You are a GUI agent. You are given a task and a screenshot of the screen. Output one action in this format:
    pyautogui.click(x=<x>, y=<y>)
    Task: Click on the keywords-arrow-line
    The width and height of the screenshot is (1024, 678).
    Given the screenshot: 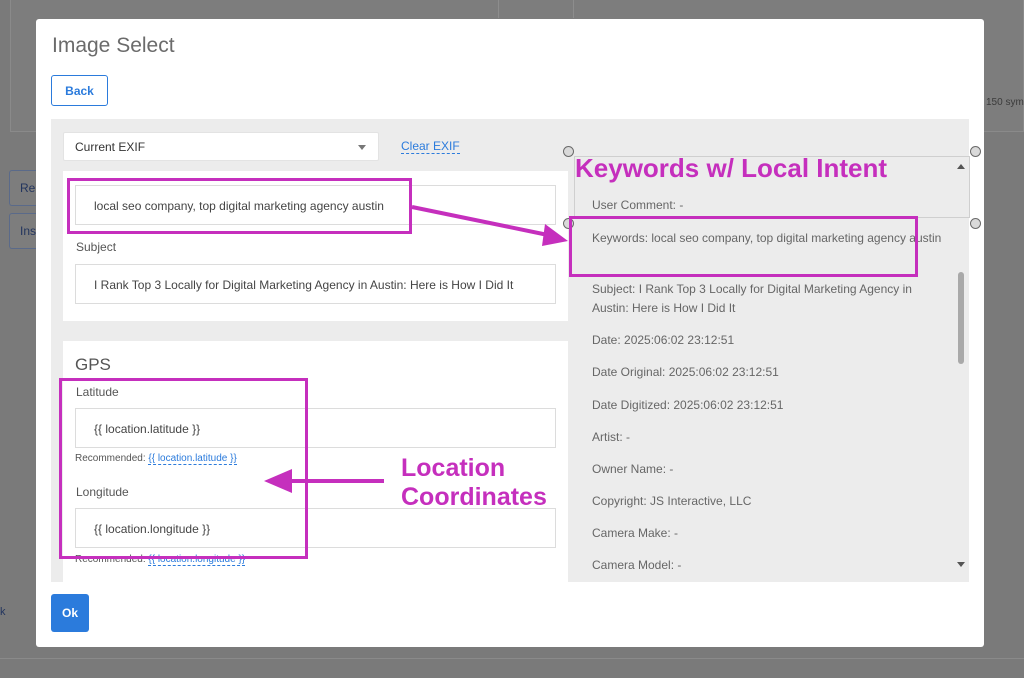 What is the action you would take?
    pyautogui.click(x=480, y=221)
    